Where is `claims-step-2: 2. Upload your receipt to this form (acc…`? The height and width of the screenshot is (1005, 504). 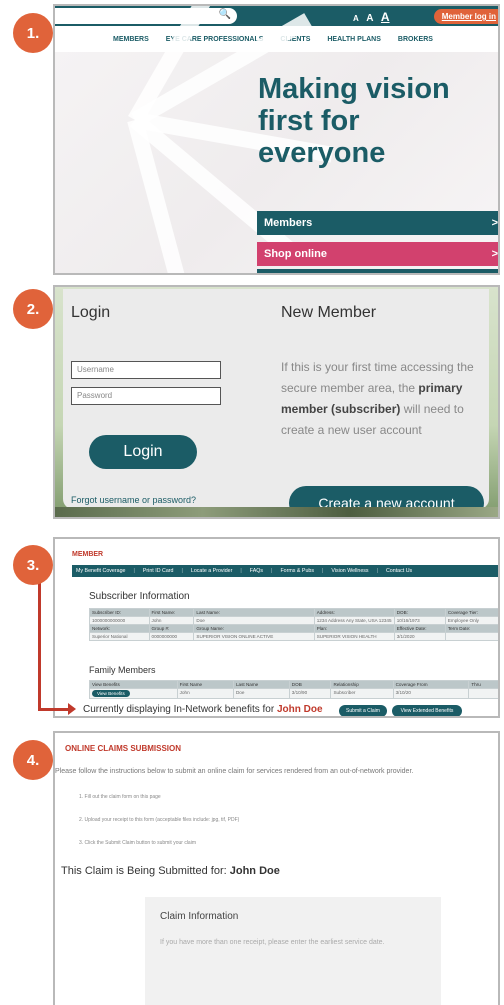 claims-step-2: 2. Upload your receipt to this form (acc… is located at coordinates (159, 820).